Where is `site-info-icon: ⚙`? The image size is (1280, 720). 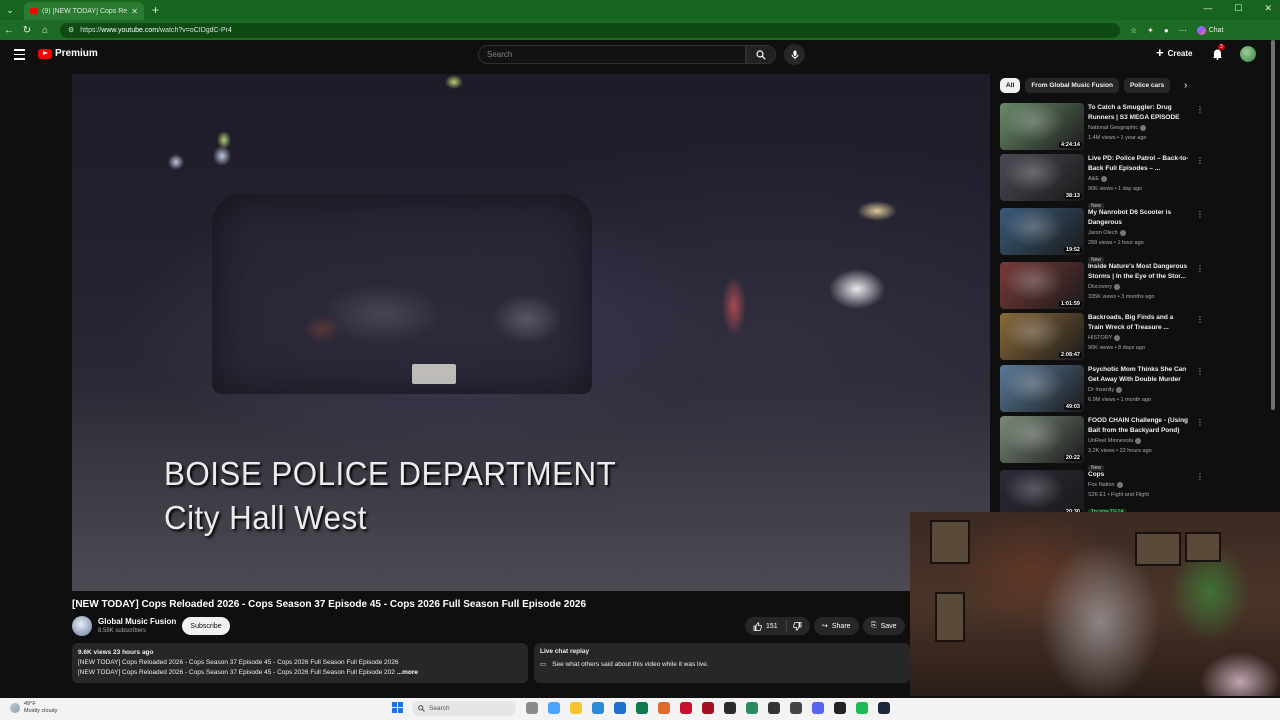 site-info-icon: ⚙ is located at coordinates (71, 30).